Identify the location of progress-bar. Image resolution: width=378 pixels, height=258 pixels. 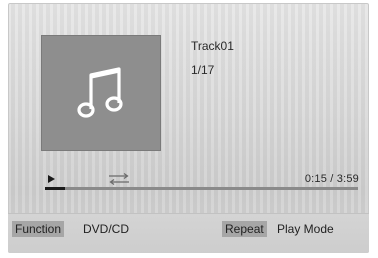
(201, 188).